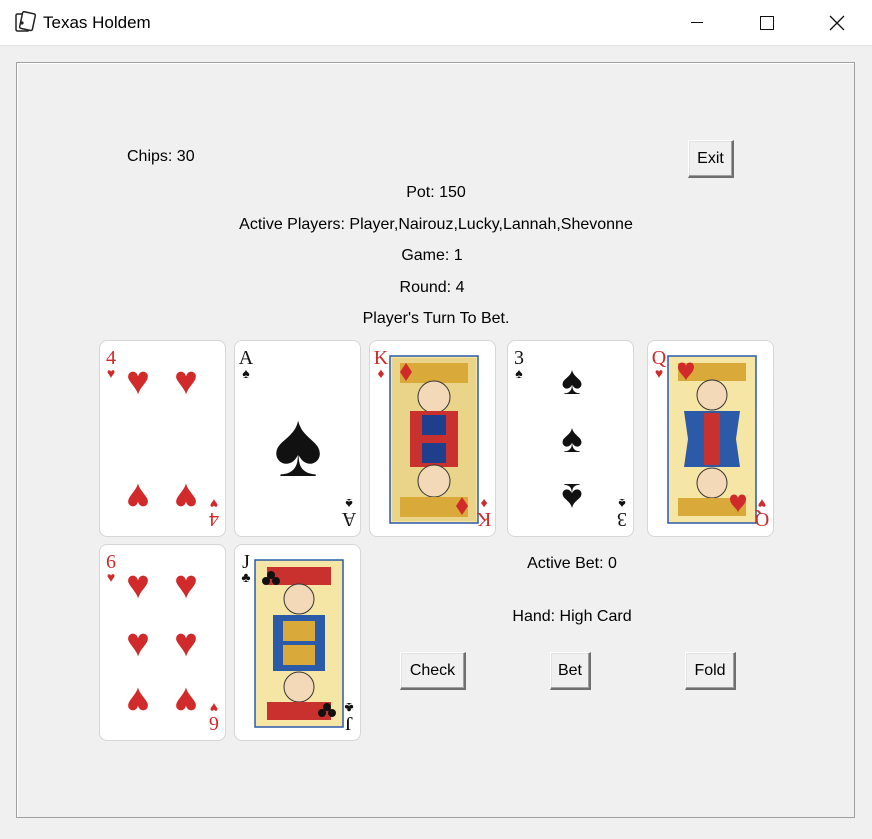 This screenshot has height=839, width=872. What do you see at coordinates (433, 671) in the screenshot?
I see `check-button: Check` at bounding box center [433, 671].